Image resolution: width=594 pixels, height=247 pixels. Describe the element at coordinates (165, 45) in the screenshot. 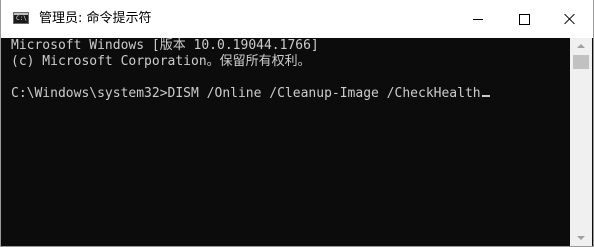

I see `console-line-version: Microsoft Windows [版本 10.0.19044.1766]` at that location.